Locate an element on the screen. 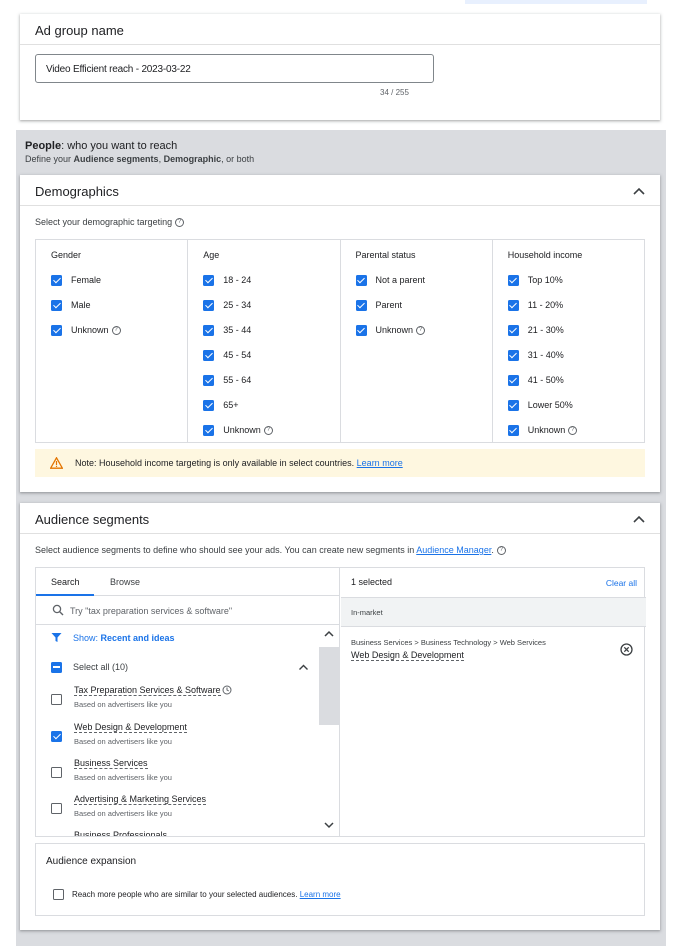 The image size is (682, 946). demographics-title: Demographics is located at coordinates (77, 191).